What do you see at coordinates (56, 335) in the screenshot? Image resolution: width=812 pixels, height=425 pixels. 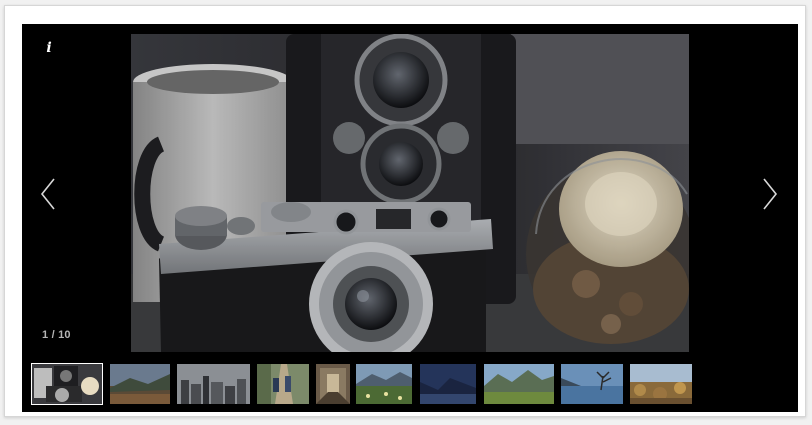 I see `slide-counter: 1 / 10` at bounding box center [56, 335].